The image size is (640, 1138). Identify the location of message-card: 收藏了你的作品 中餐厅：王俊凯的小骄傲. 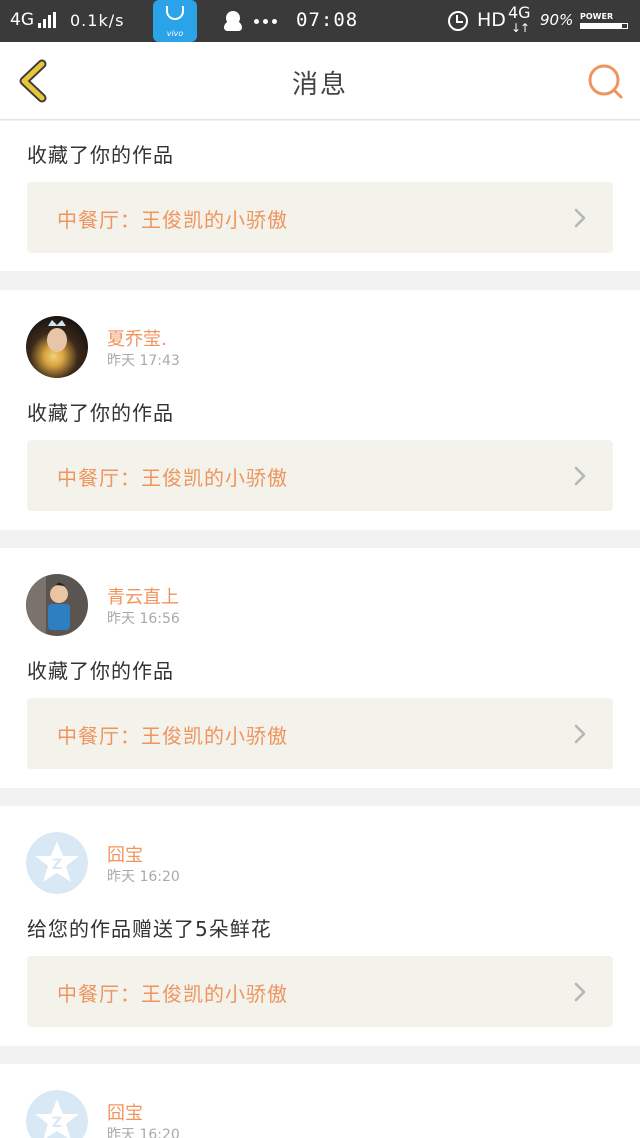
(320, 196).